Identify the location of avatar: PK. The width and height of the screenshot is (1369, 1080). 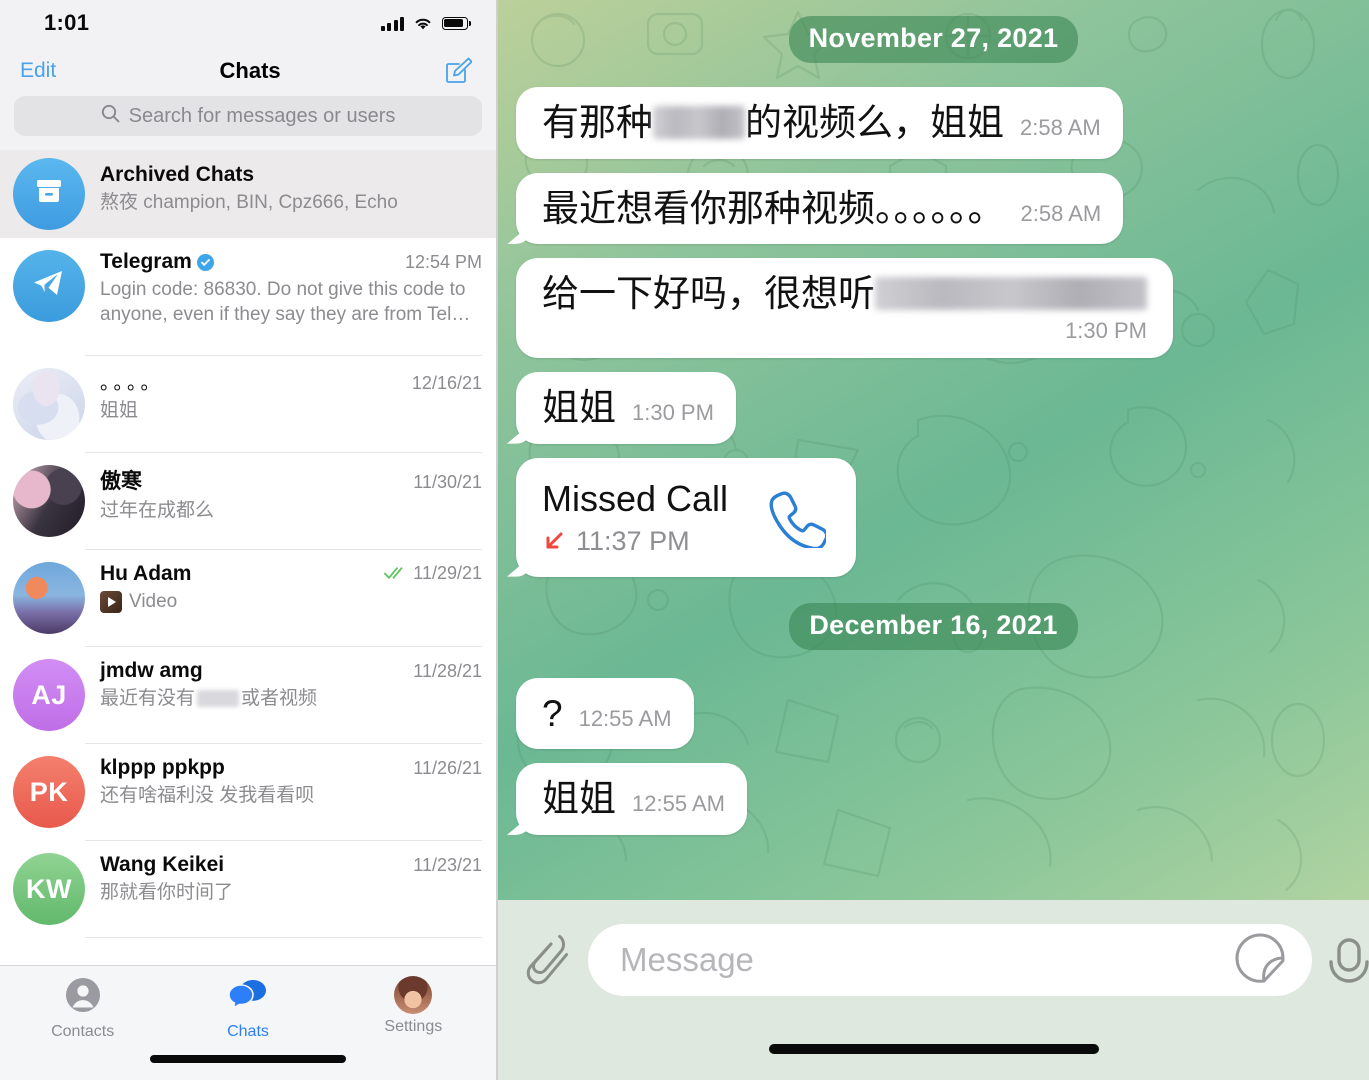
(49, 792).